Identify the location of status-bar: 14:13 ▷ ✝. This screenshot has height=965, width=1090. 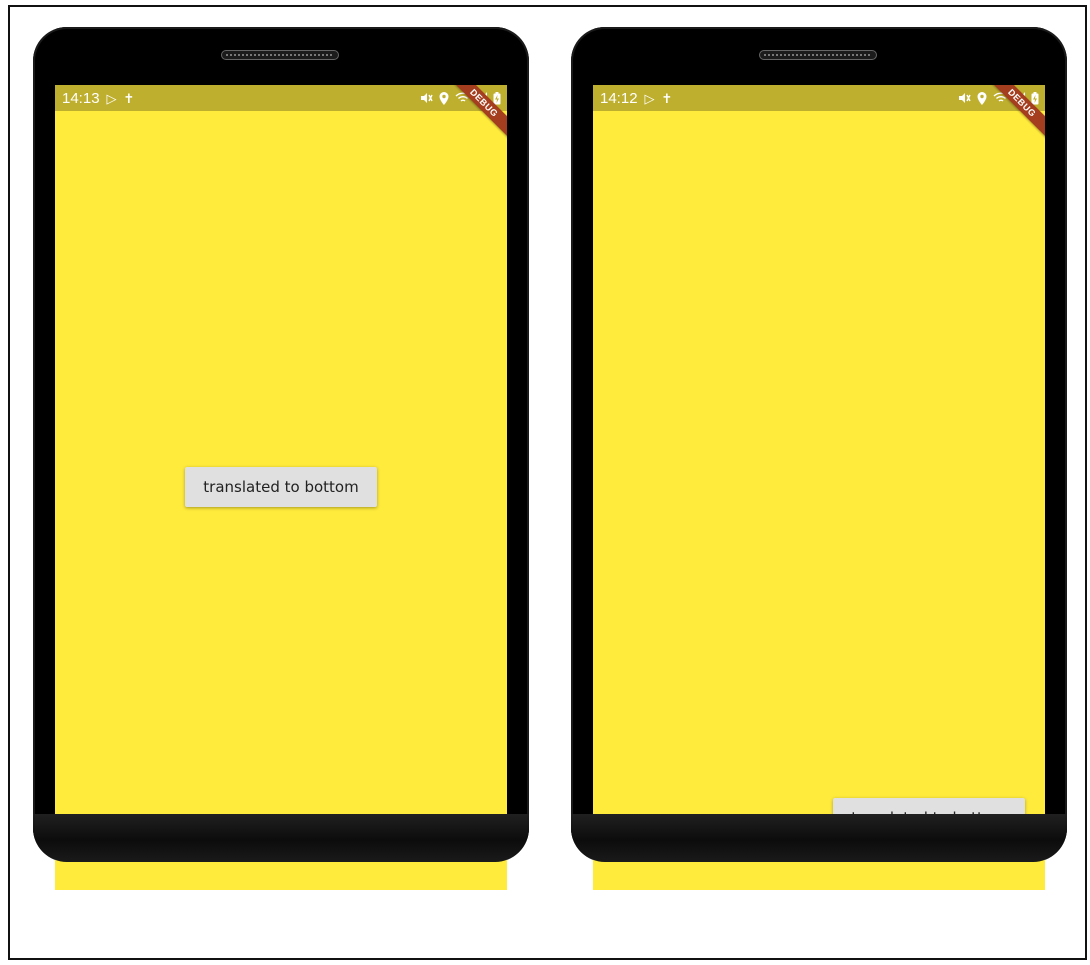
(281, 98).